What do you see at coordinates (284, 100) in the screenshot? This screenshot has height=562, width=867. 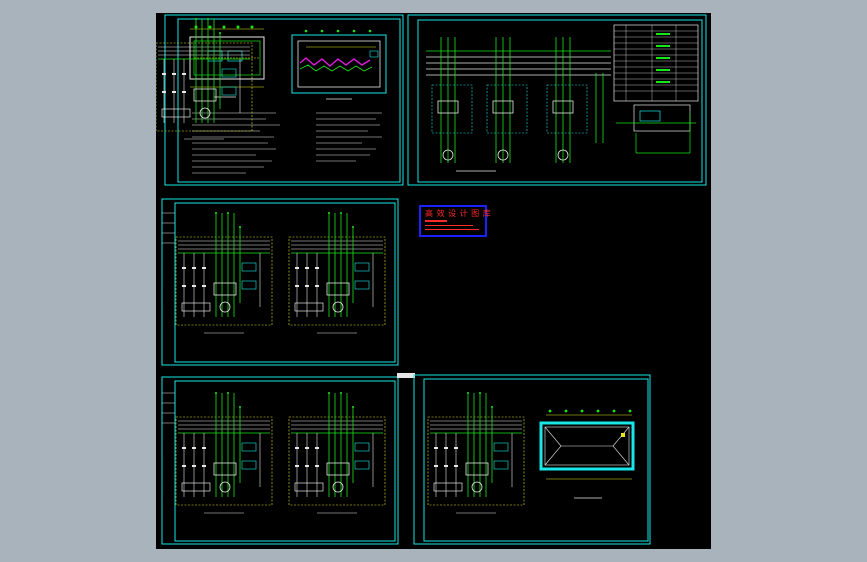 I see `sheet-floor-plan` at bounding box center [284, 100].